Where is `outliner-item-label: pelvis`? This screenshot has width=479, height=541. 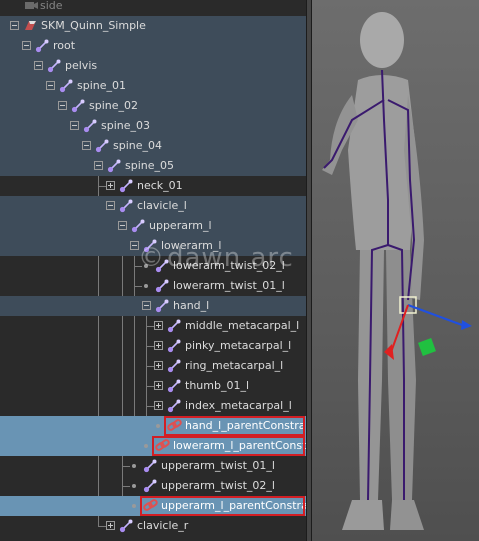 outliner-item-label: pelvis is located at coordinates (81, 65).